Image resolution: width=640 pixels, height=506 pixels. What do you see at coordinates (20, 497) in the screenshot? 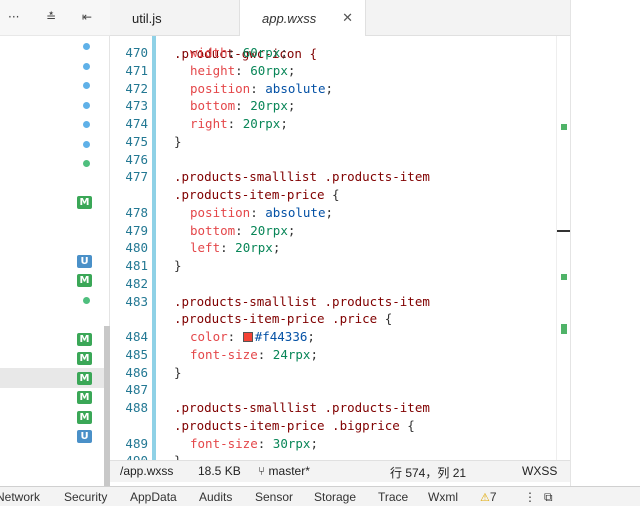
I see `tab-network: Network` at bounding box center [20, 497].